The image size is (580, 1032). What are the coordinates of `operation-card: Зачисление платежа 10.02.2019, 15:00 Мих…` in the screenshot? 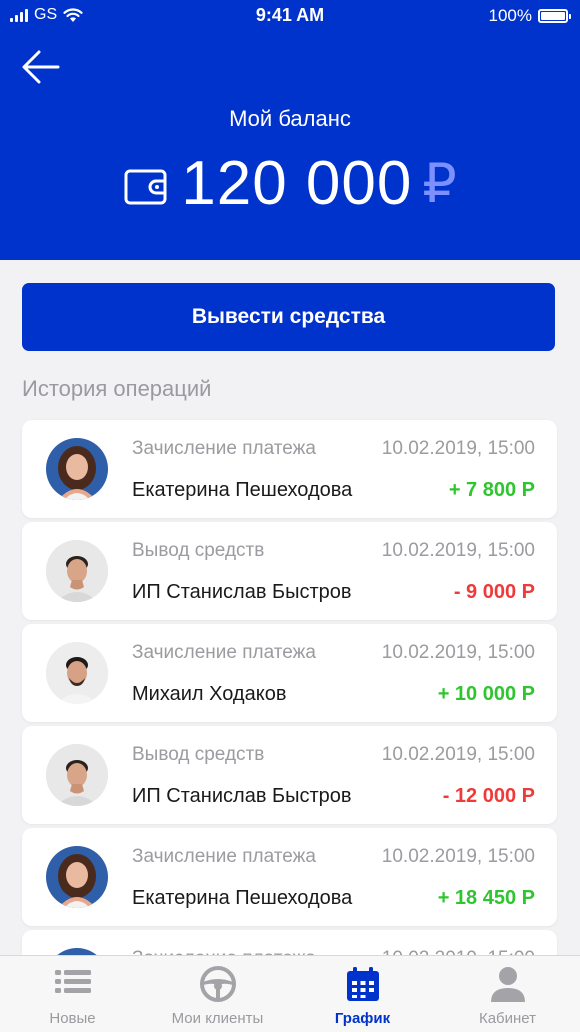 It's located at (289, 673).